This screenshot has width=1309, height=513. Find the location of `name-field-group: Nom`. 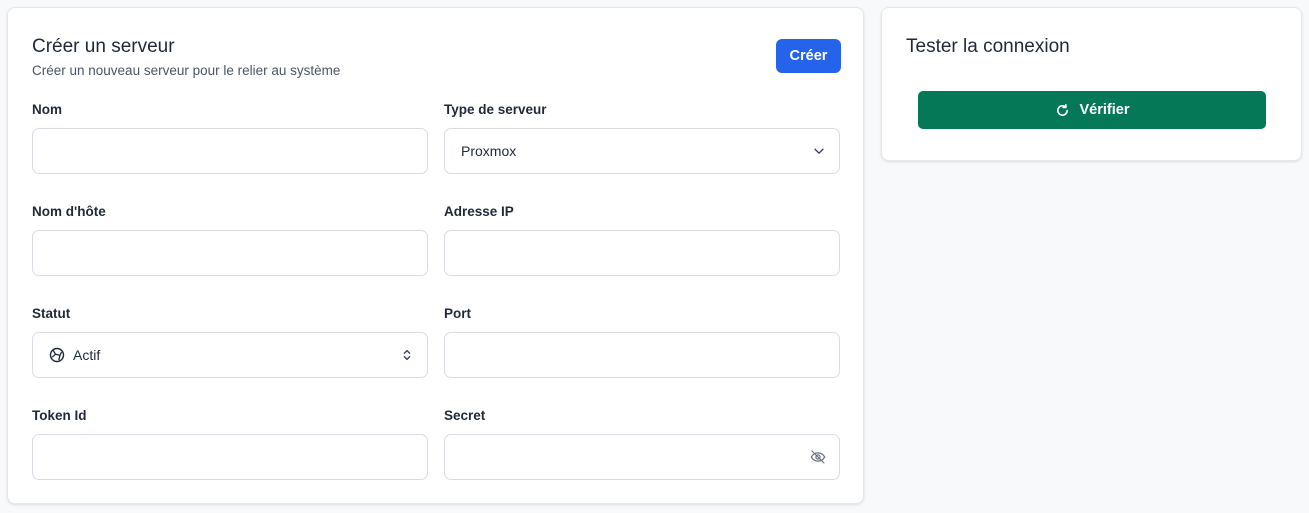

name-field-group: Nom is located at coordinates (230, 137).